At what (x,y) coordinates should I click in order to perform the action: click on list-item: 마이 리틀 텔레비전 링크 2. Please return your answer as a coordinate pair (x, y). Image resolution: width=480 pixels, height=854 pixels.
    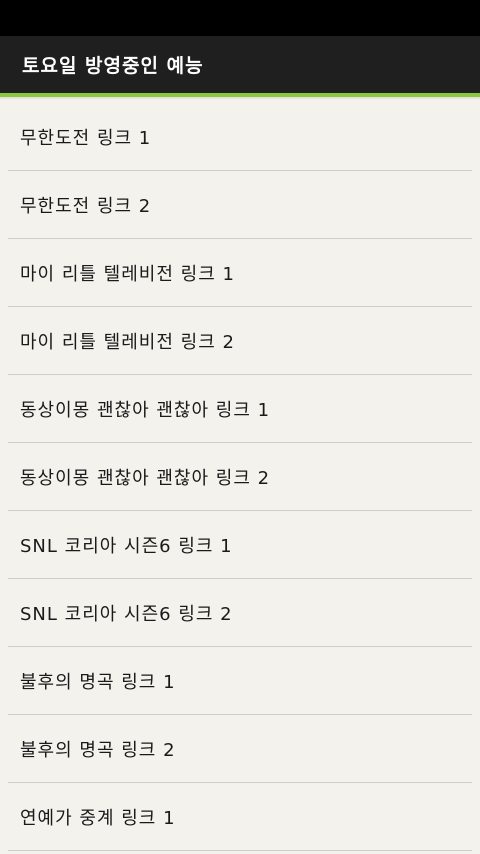
    Looking at the image, I should click on (240, 341).